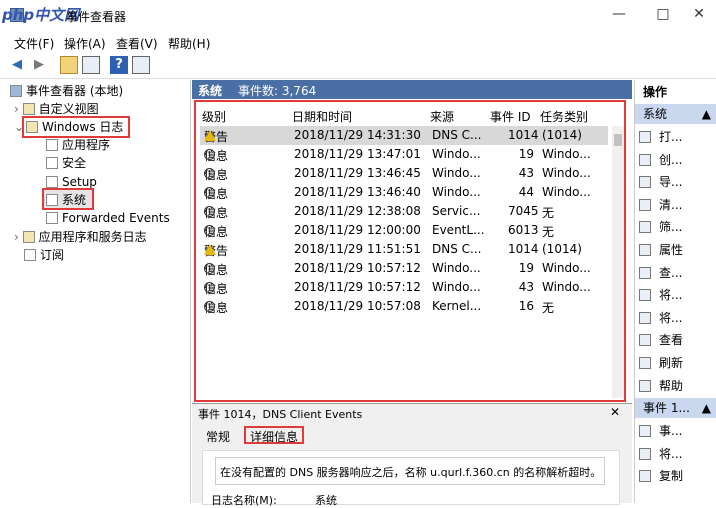  I want to click on action-item: 属性, so click(677, 250).